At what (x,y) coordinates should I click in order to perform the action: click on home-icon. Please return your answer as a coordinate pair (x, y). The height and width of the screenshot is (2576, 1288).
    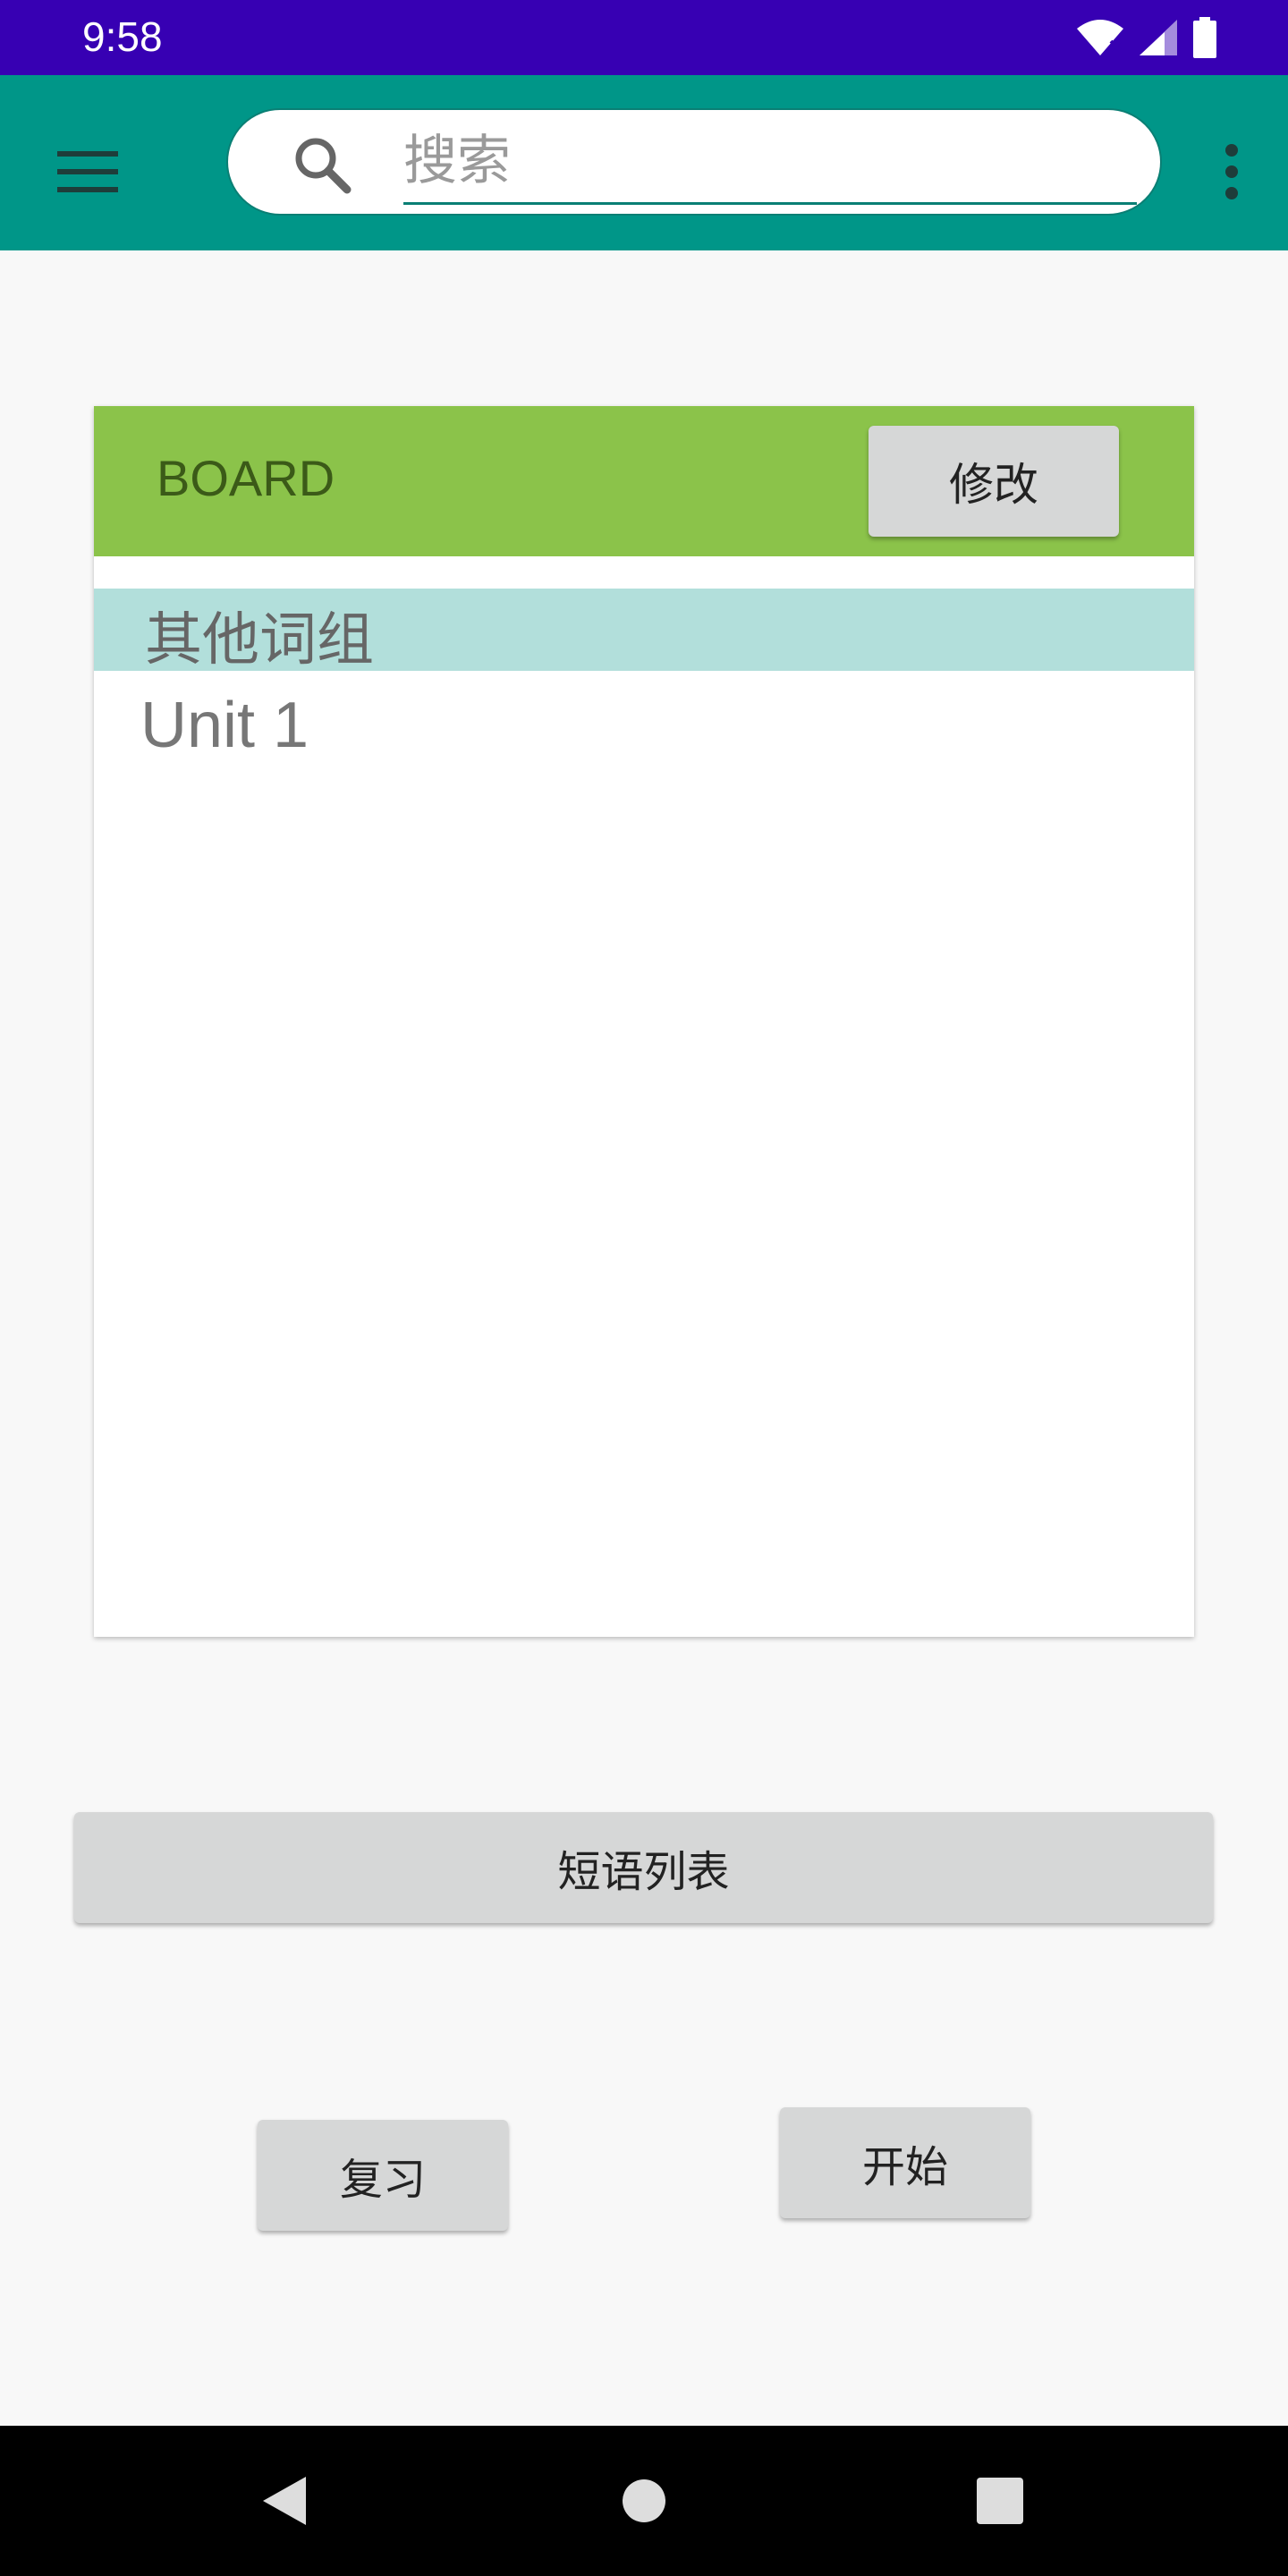
    Looking at the image, I should click on (644, 2500).